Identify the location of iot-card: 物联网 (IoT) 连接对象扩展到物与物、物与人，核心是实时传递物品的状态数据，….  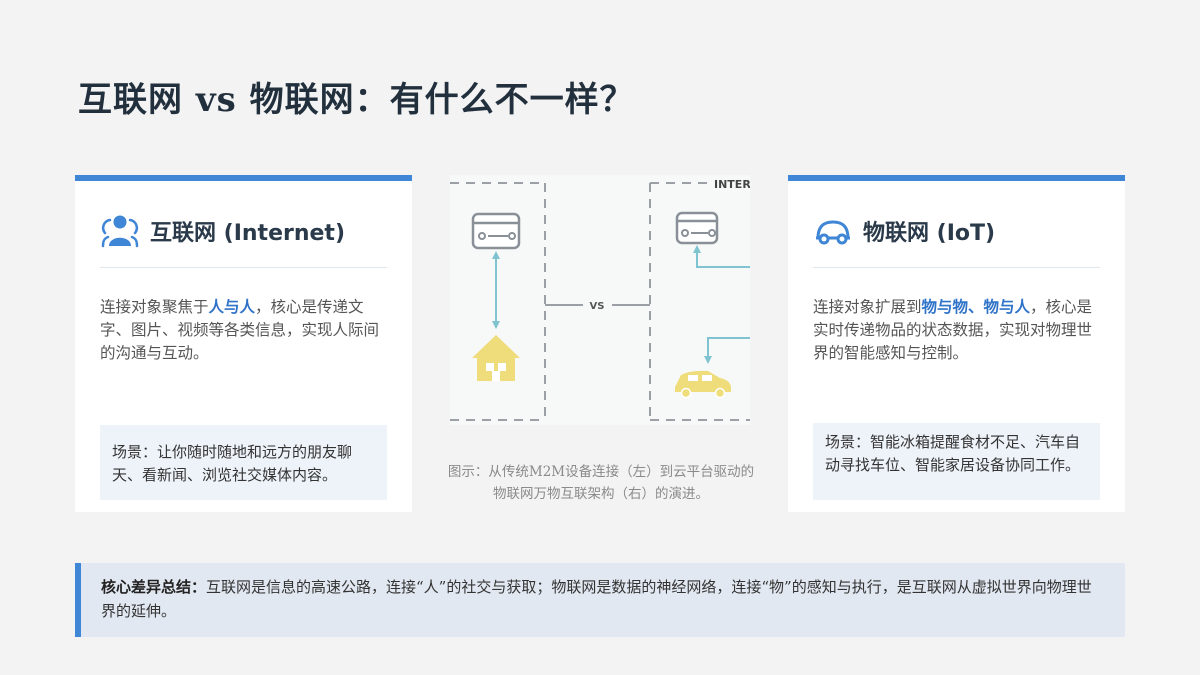
(956, 343).